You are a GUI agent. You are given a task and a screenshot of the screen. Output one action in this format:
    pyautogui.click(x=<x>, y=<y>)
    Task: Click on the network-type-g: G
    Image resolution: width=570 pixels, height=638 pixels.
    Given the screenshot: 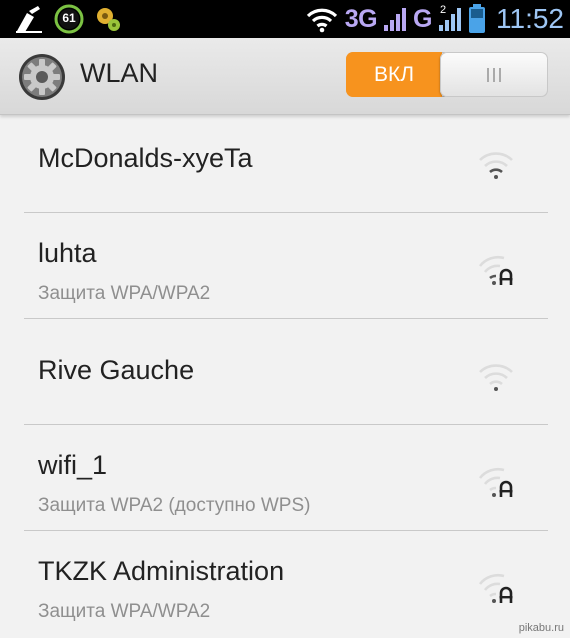 What is the action you would take?
    pyautogui.click(x=422, y=18)
    